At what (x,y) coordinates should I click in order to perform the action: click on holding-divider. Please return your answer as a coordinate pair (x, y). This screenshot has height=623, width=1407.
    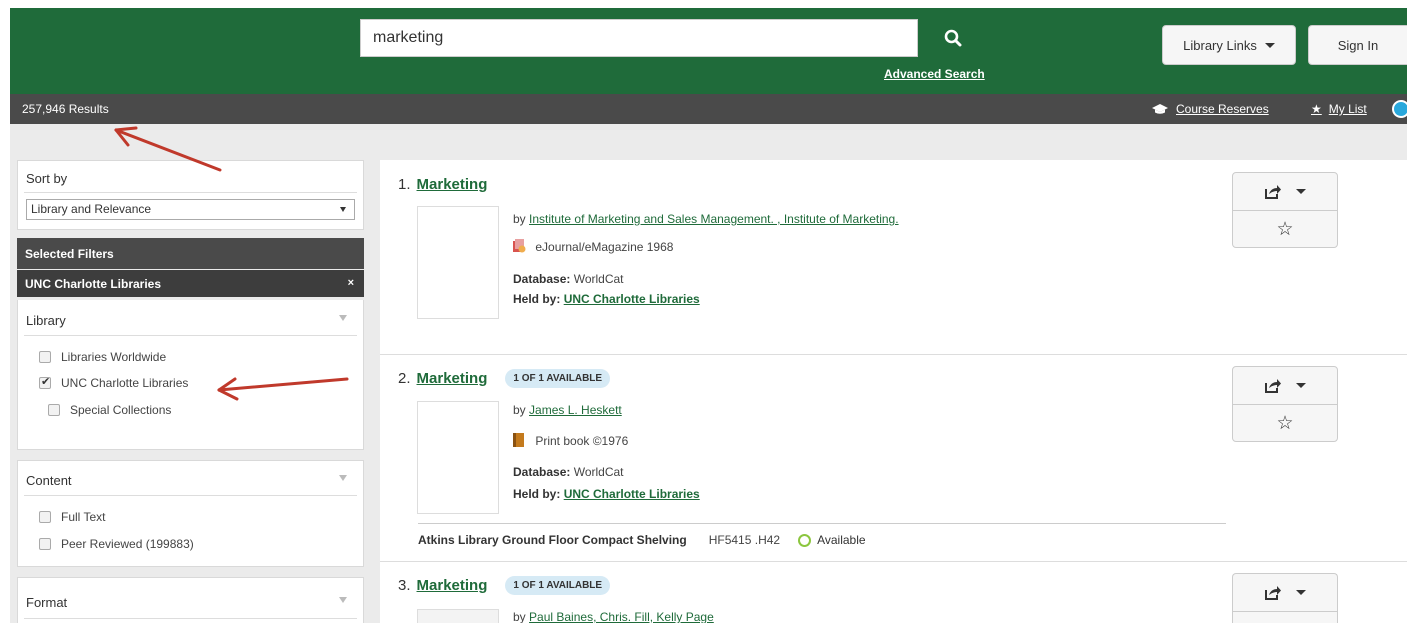
    Looking at the image, I should click on (822, 523).